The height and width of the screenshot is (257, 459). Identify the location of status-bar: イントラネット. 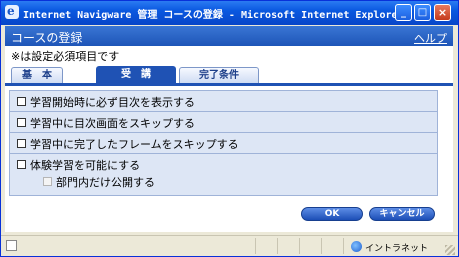
(229, 245).